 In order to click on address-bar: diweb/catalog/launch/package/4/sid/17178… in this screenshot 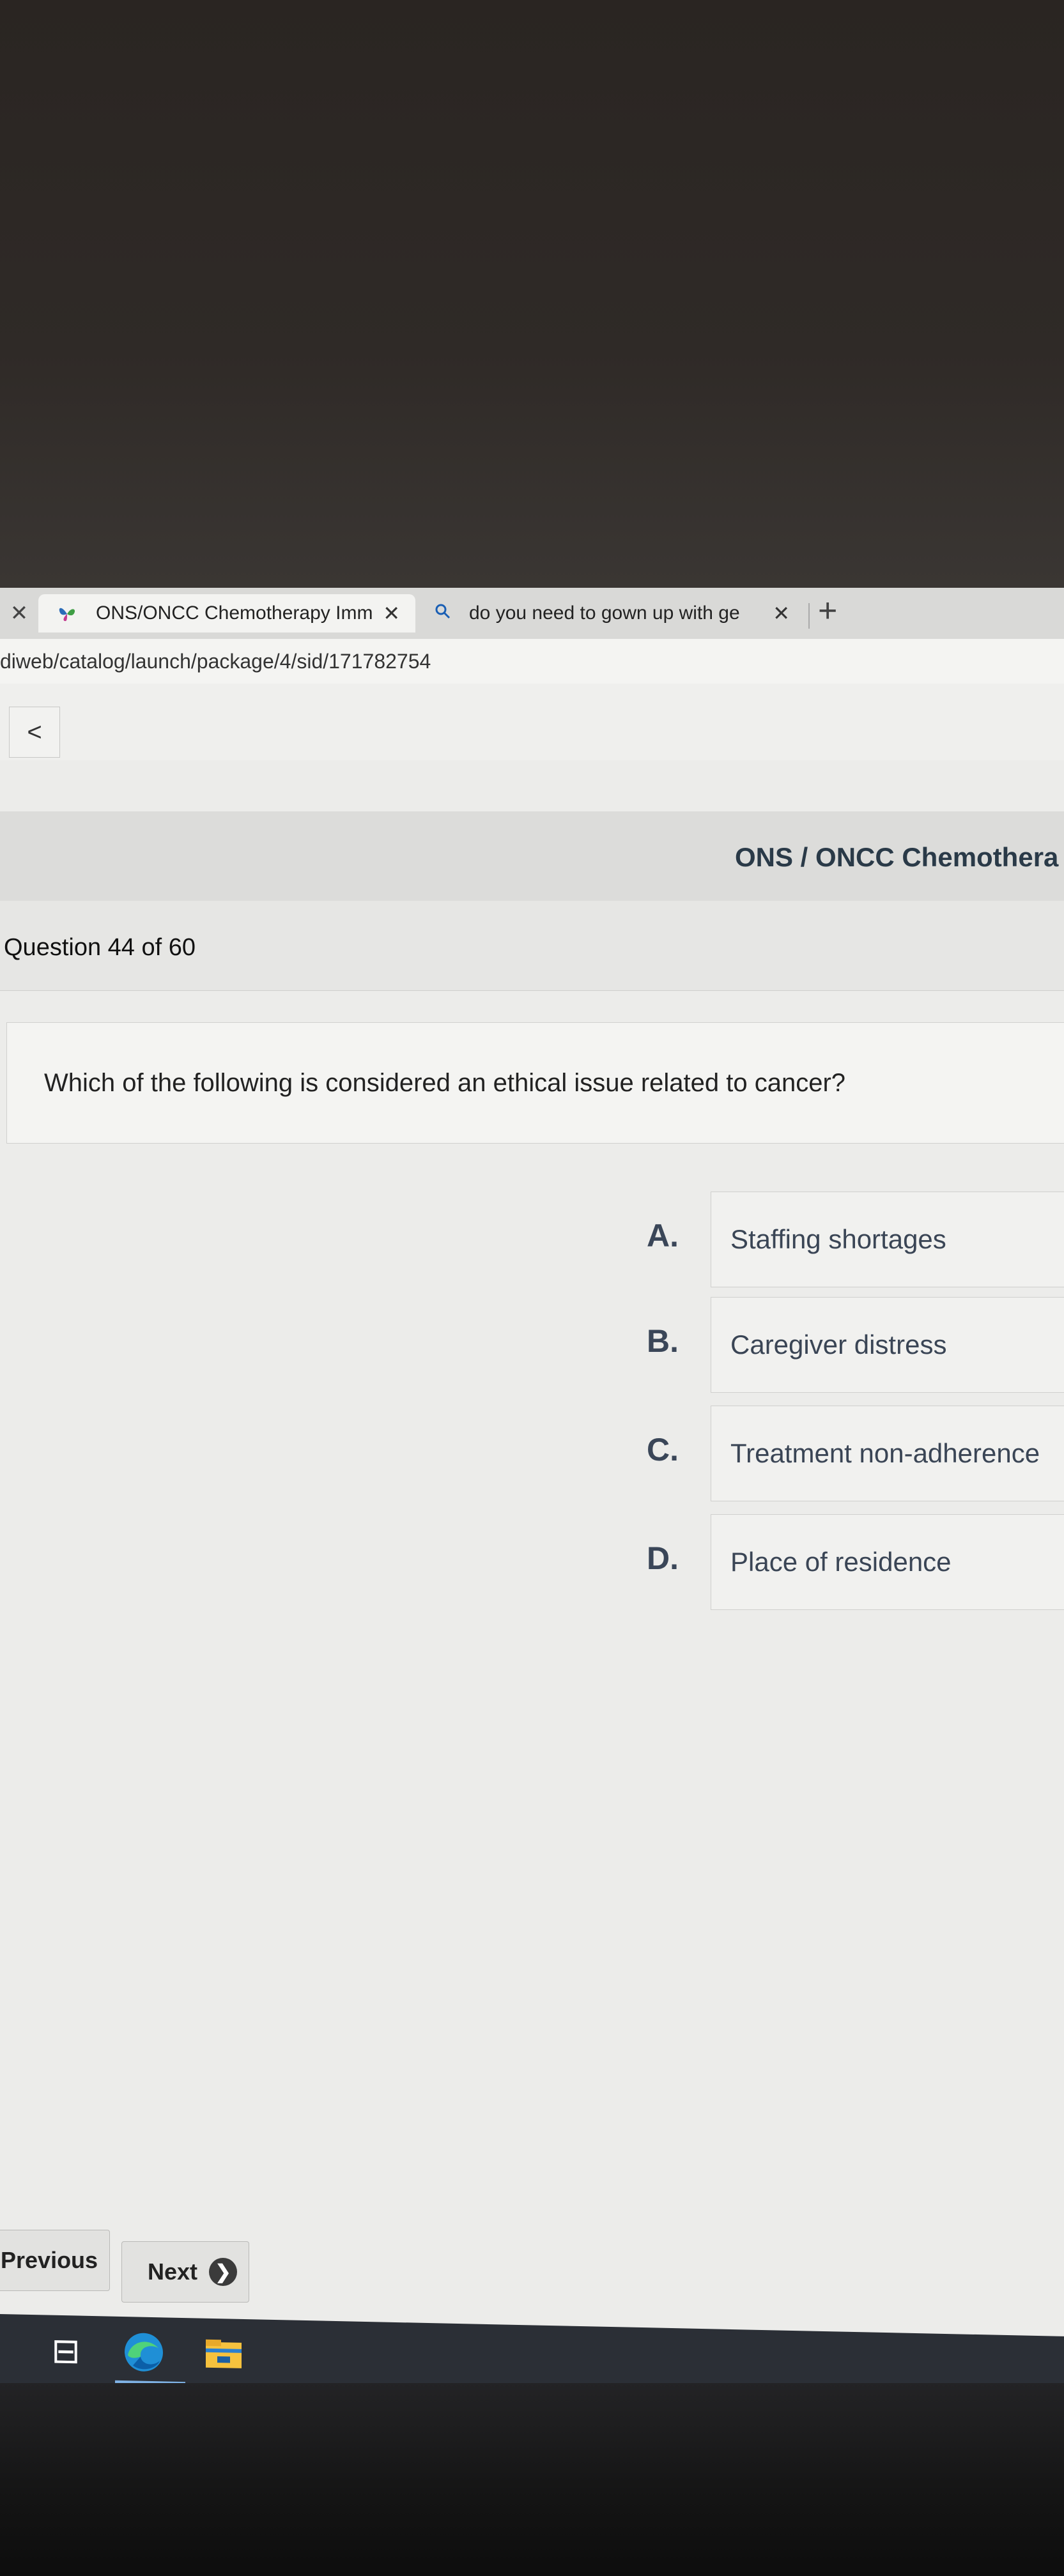, I will do `click(532, 661)`.